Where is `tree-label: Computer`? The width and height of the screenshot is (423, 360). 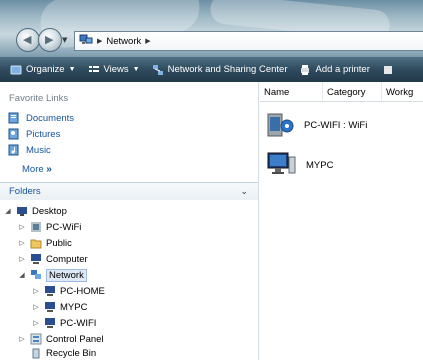
tree-label: Computer is located at coordinates (67, 259).